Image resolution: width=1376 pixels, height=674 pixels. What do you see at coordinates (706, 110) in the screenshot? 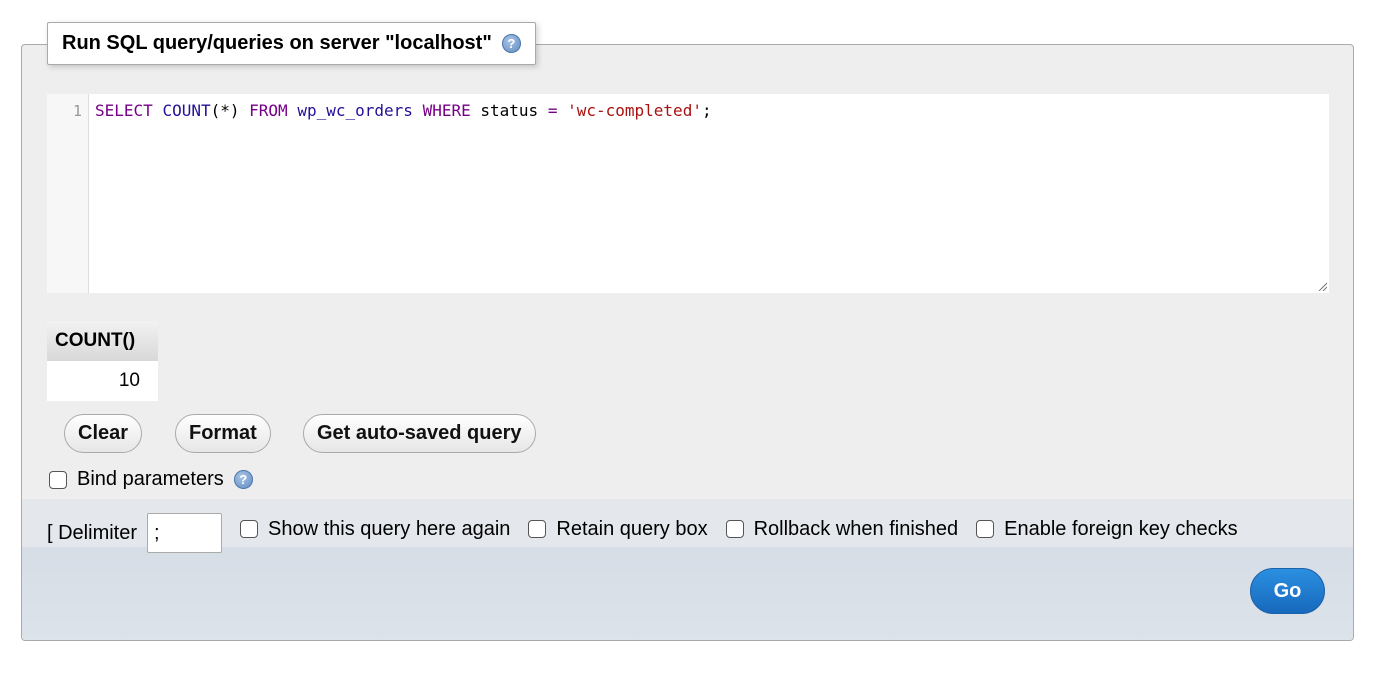
I see `statement-end: ;` at bounding box center [706, 110].